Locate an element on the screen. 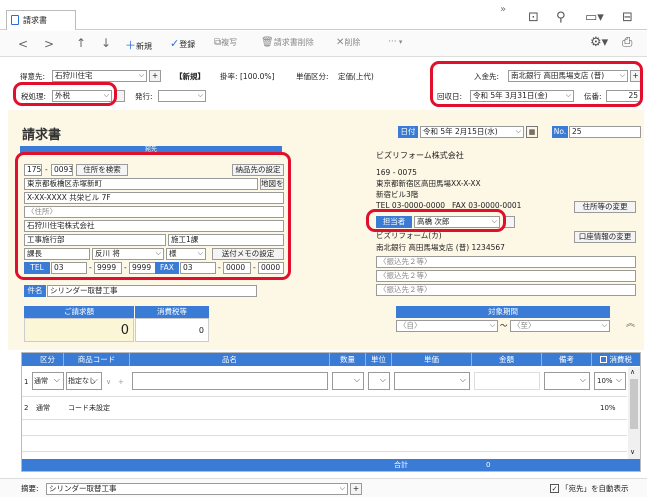 Image resolution: width=647 pixels, height=497 pixels. job-title-input: 課長 is located at coordinates (57, 254).